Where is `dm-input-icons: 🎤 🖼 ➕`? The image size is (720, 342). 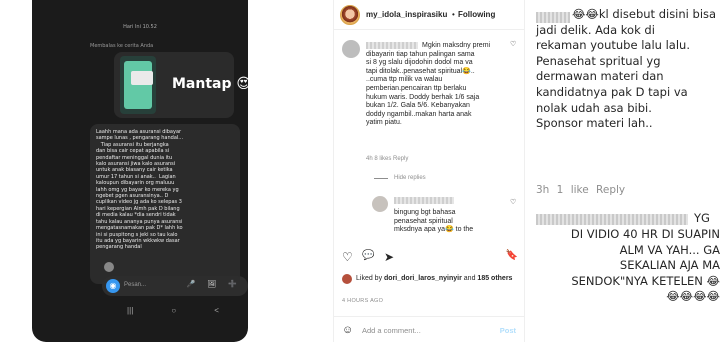
dm-input-icons: 🎤 🖼 ➕ is located at coordinates (214, 284).